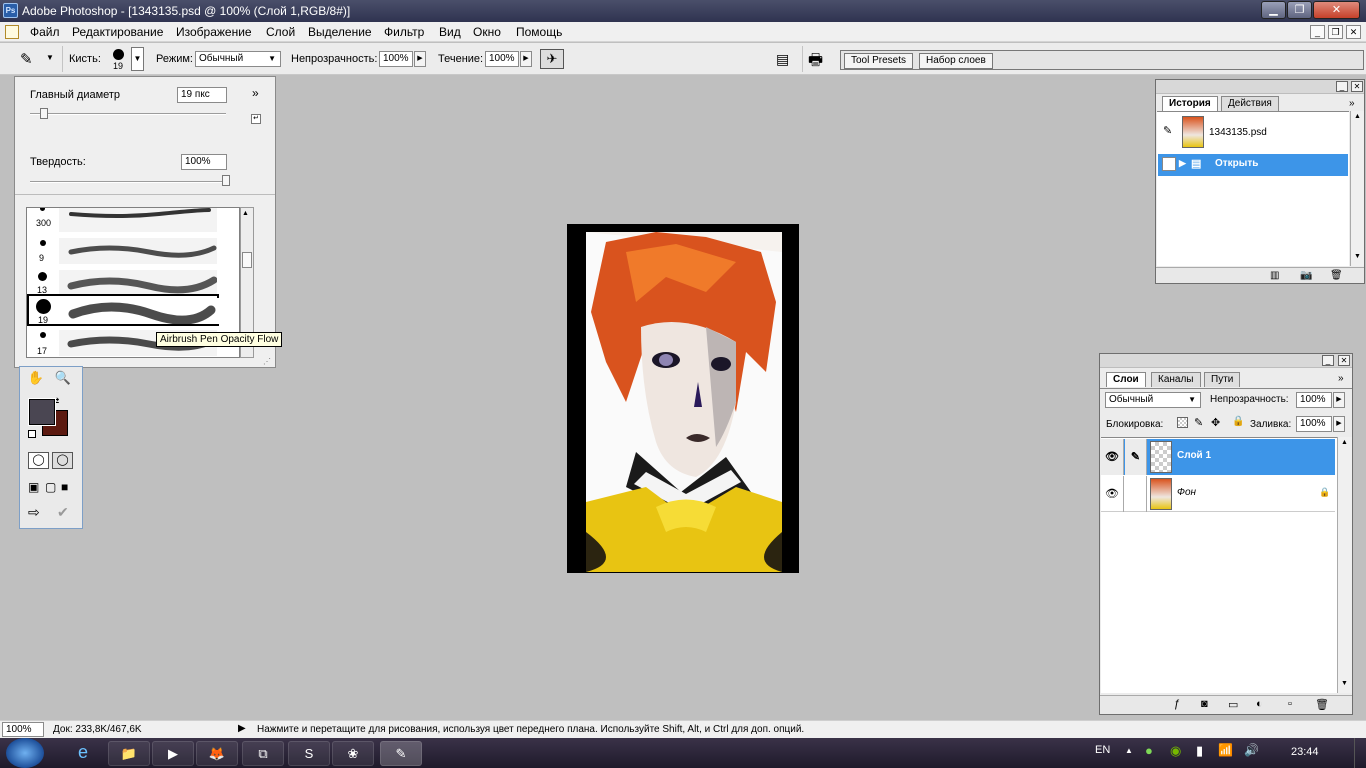 This screenshot has height=768, width=1366. What do you see at coordinates (117, 32) in the screenshot?
I see `menu-edit: Редактирование` at bounding box center [117, 32].